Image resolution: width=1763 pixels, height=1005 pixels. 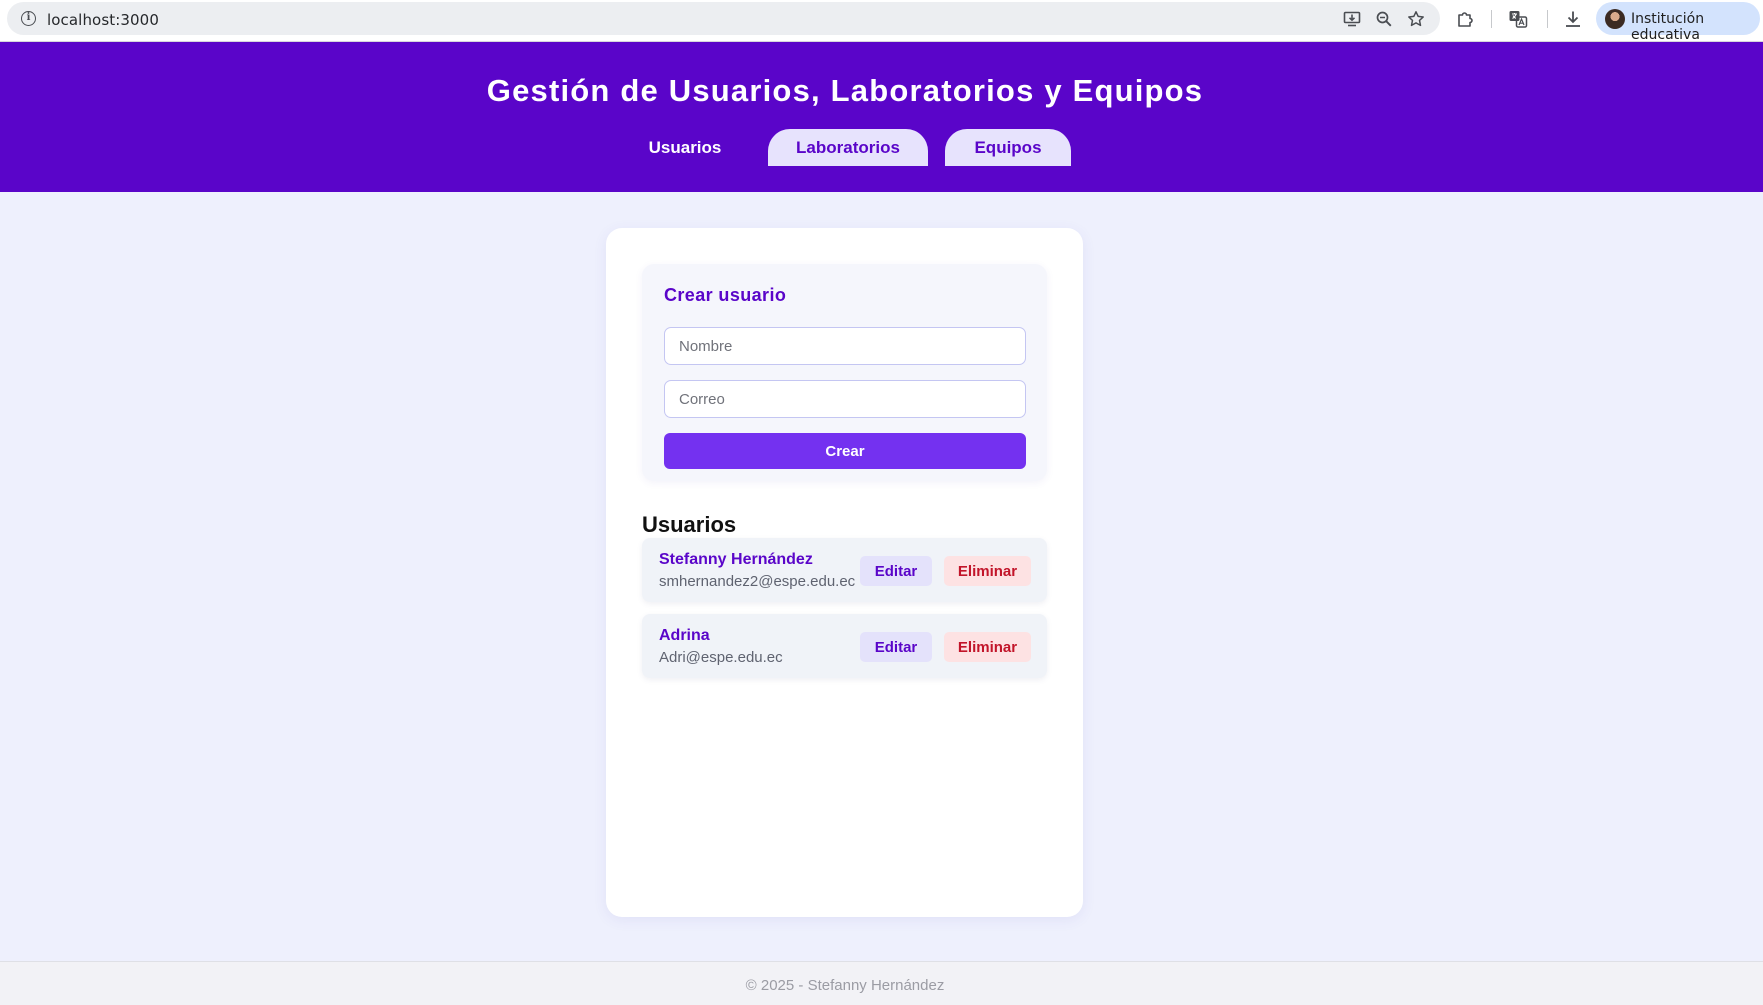 I want to click on address-bar: i localhost:3000, so click(x=723, y=18).